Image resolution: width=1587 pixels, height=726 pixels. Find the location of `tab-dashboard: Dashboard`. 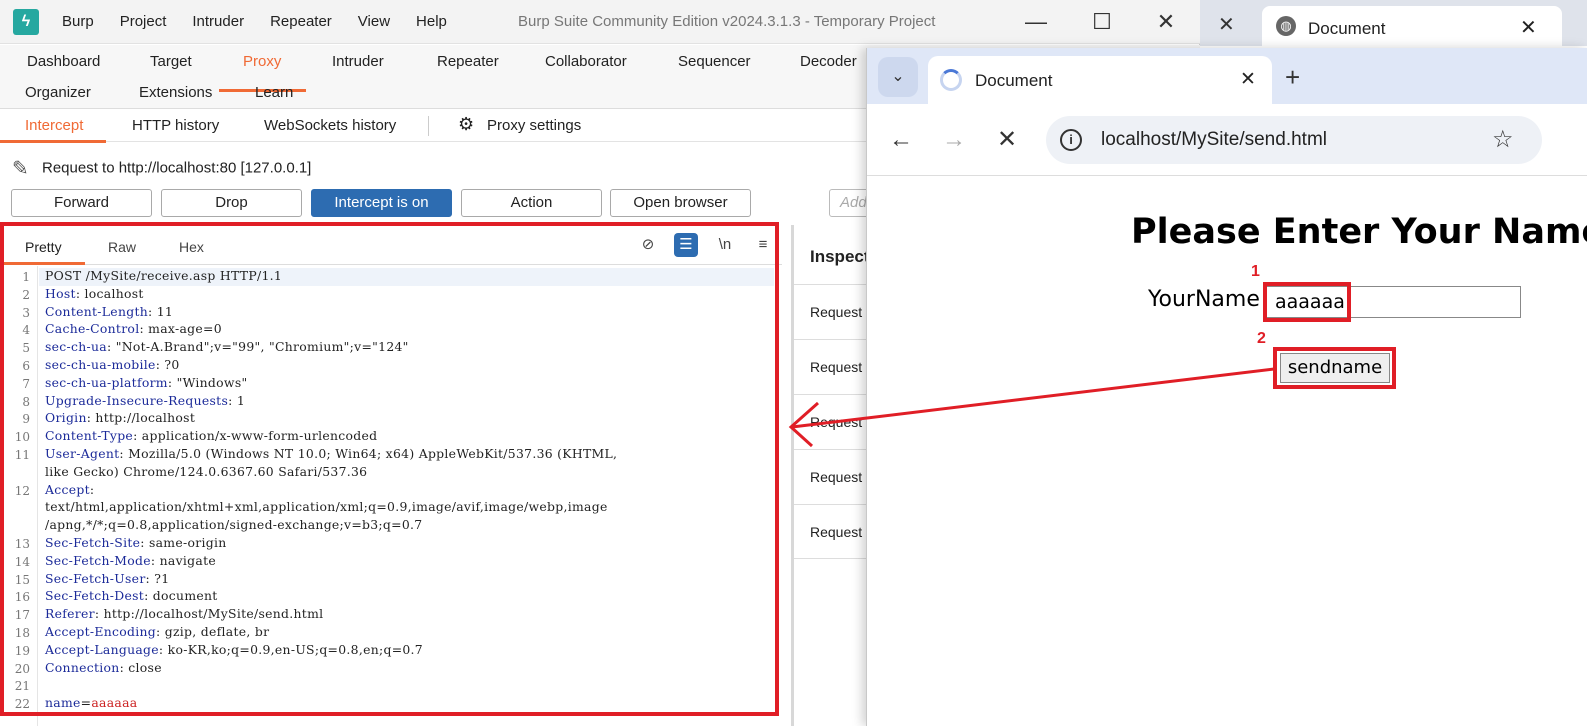

tab-dashboard: Dashboard is located at coordinates (63, 61).